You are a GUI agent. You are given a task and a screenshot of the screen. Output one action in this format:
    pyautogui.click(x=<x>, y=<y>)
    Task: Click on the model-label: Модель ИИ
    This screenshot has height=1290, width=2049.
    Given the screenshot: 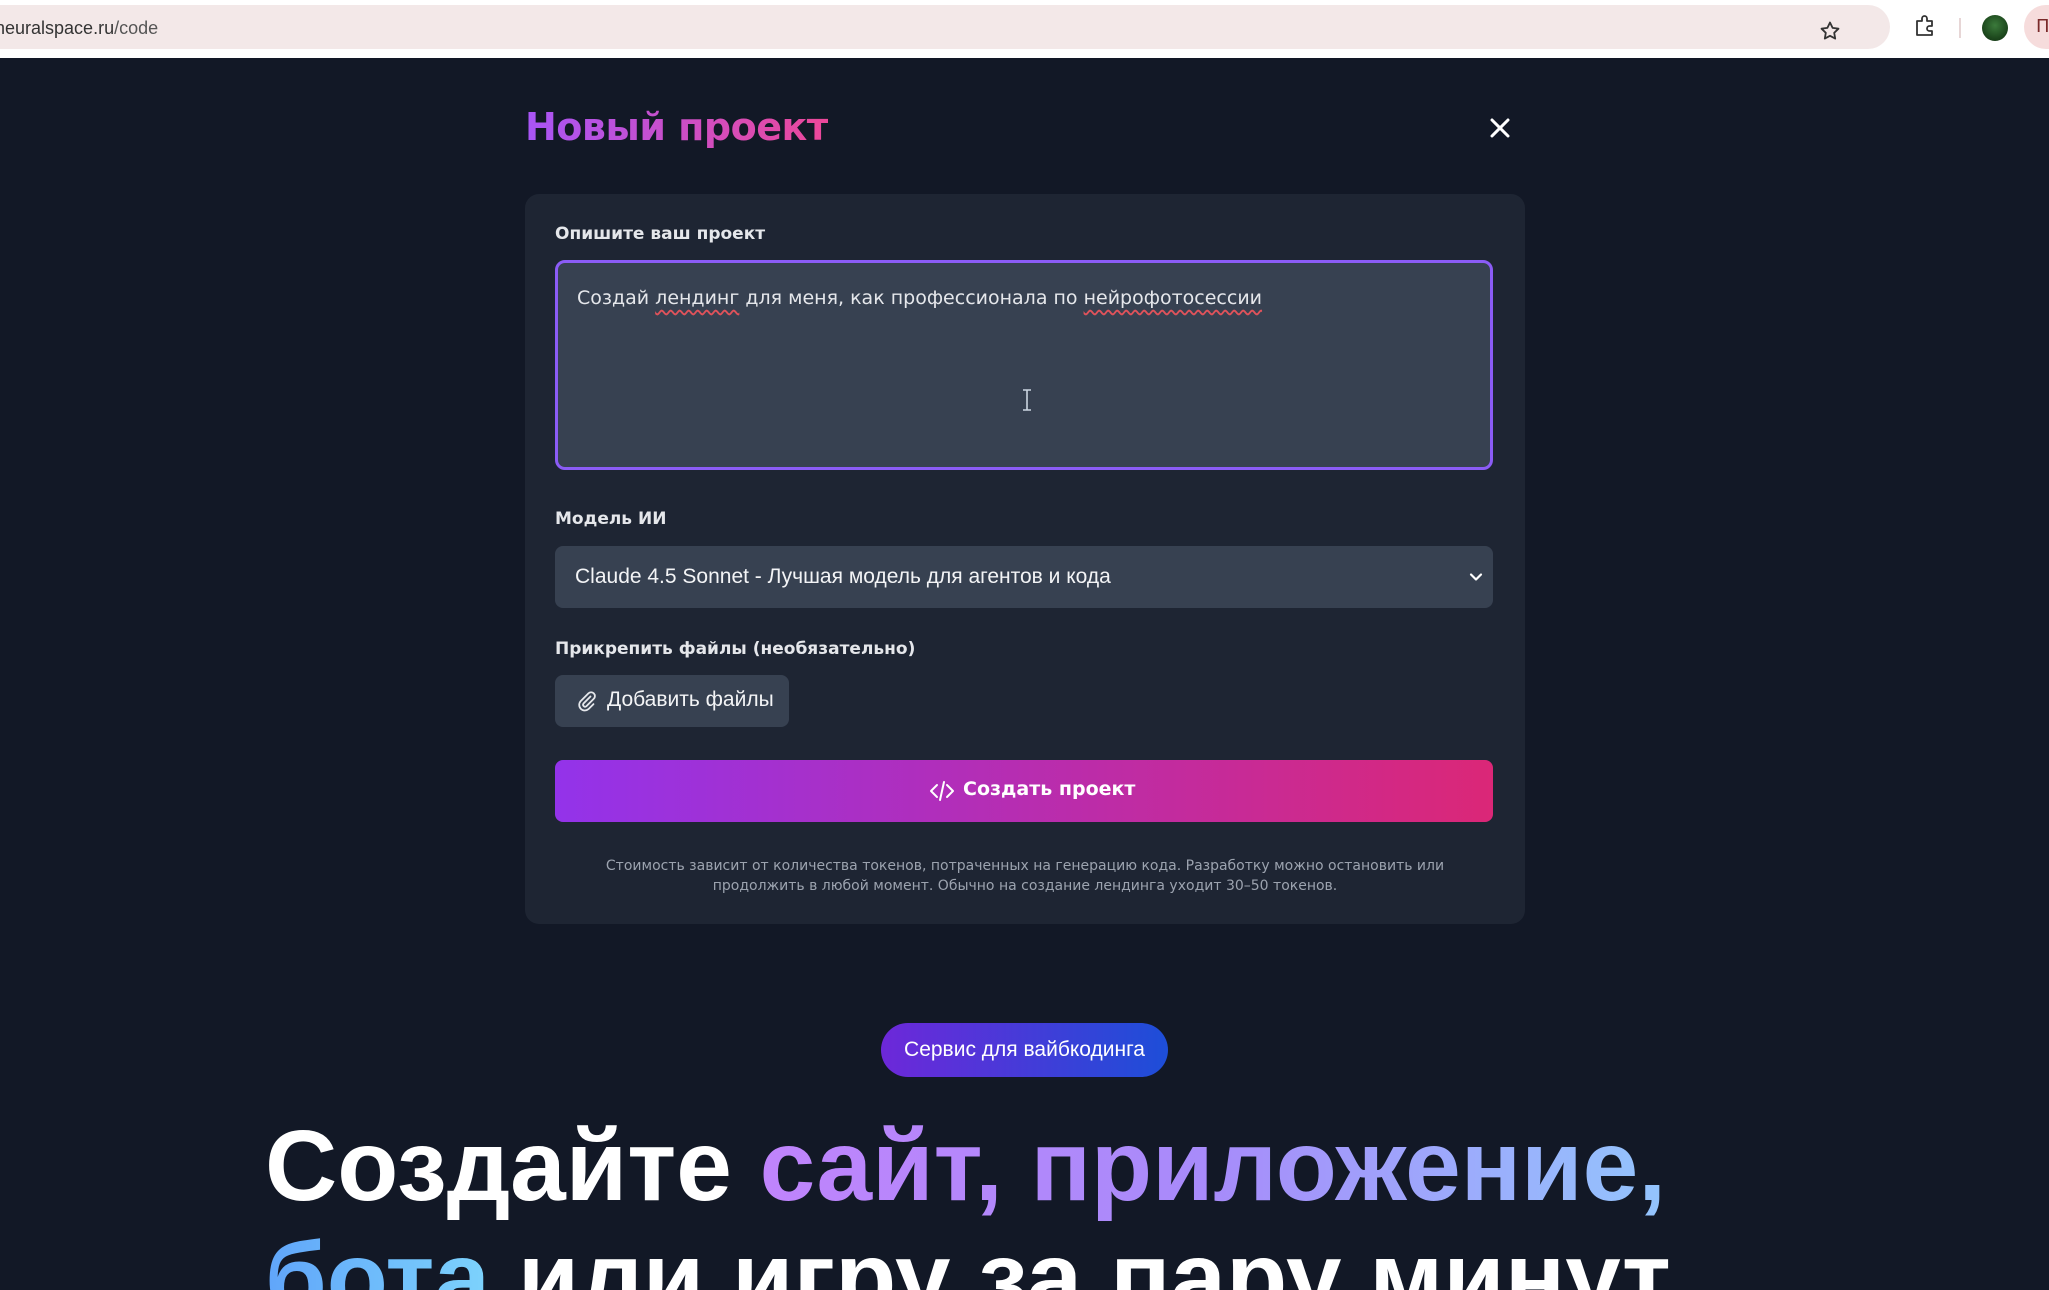 What is the action you would take?
    pyautogui.click(x=611, y=519)
    